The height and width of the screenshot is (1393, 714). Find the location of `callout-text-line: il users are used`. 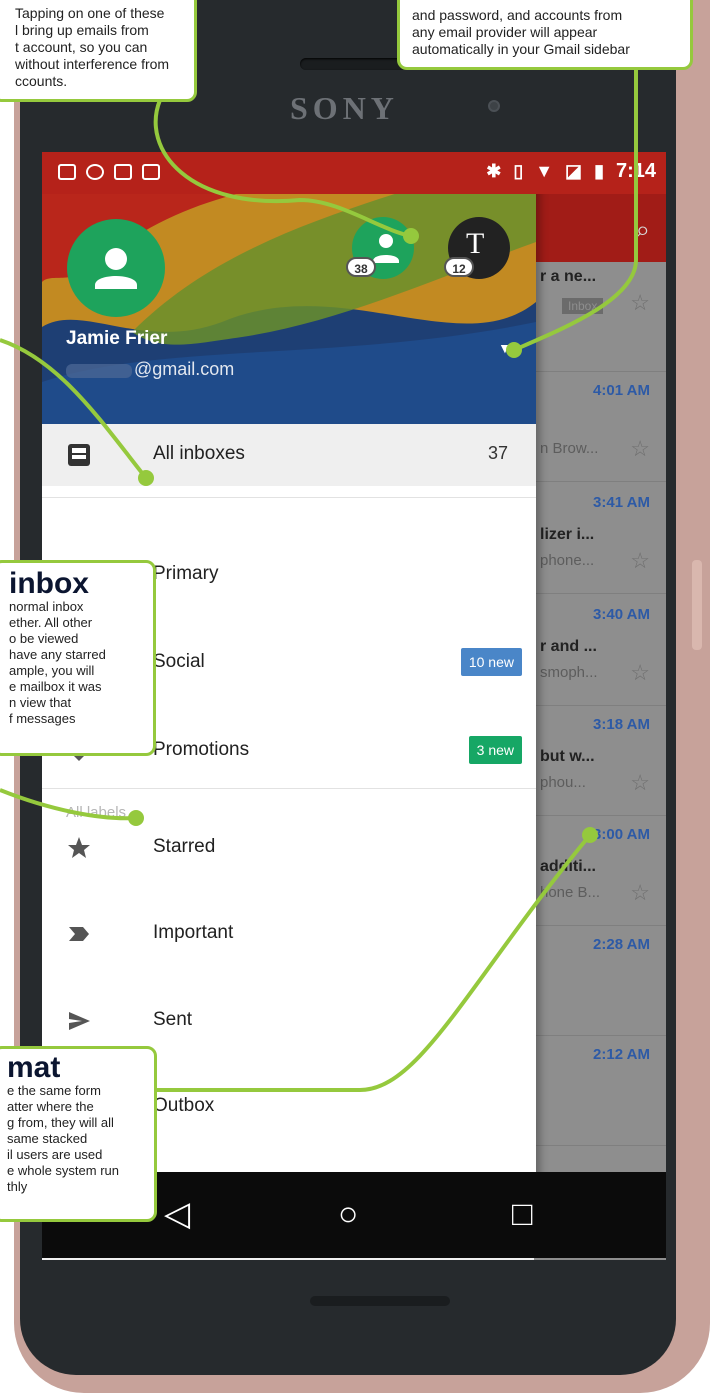

callout-text-line: il users are used is located at coordinates (55, 1154).